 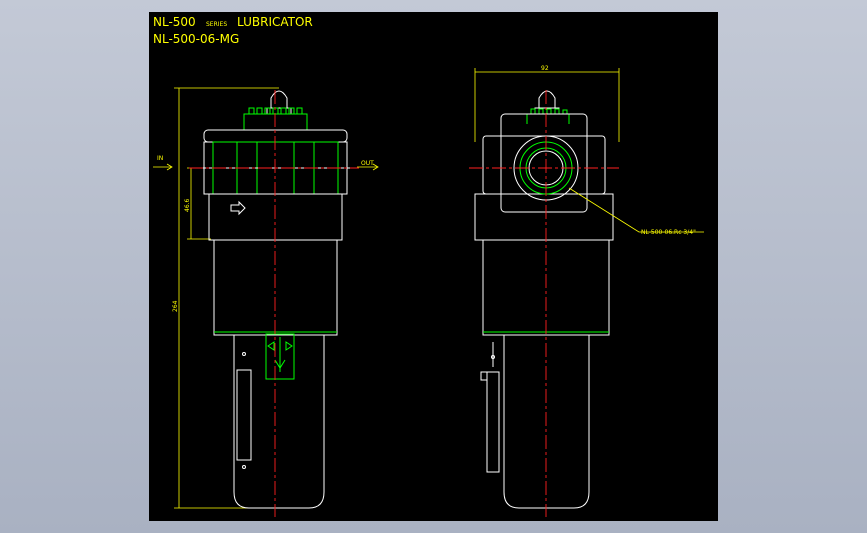 I want to click on title-series: SERIES, so click(x=216, y=24).